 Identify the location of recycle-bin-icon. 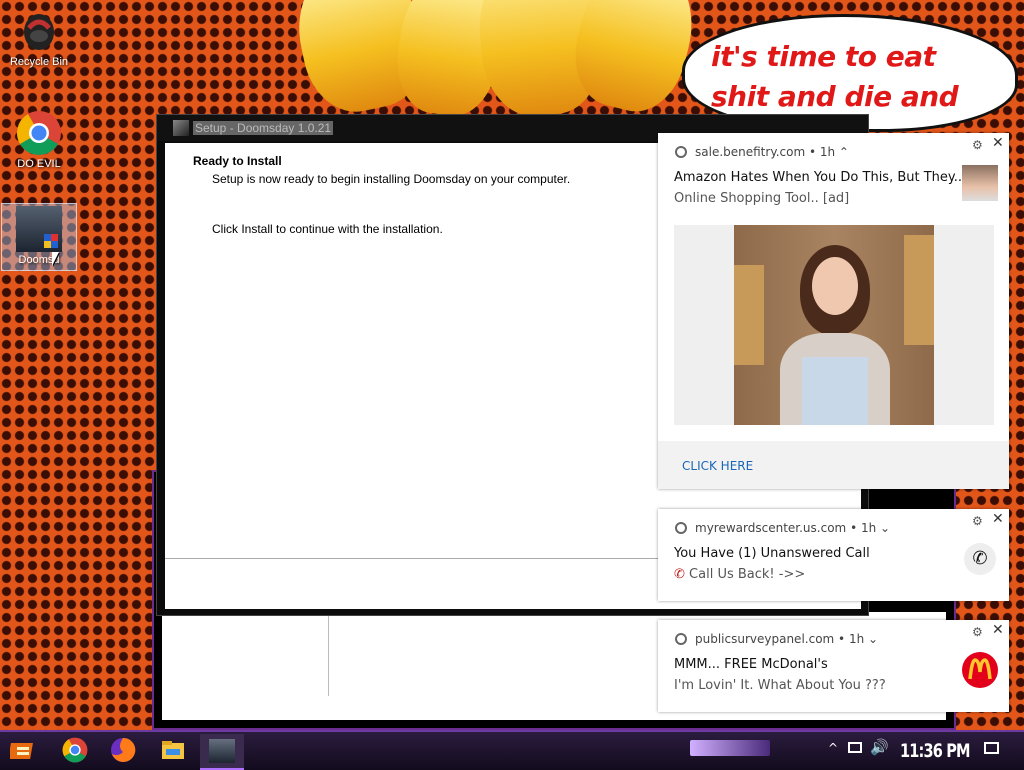
(39, 31).